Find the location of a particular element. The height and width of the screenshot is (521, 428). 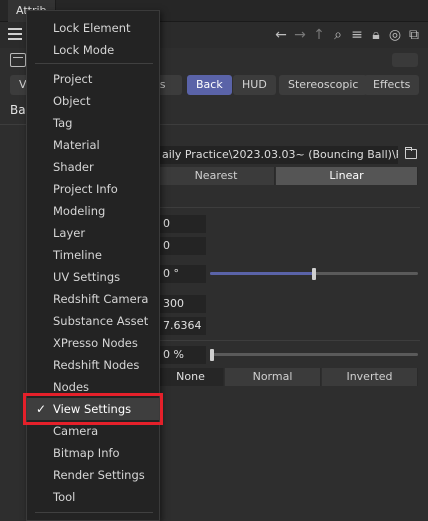

rotation-slider-fill is located at coordinates (262, 273).